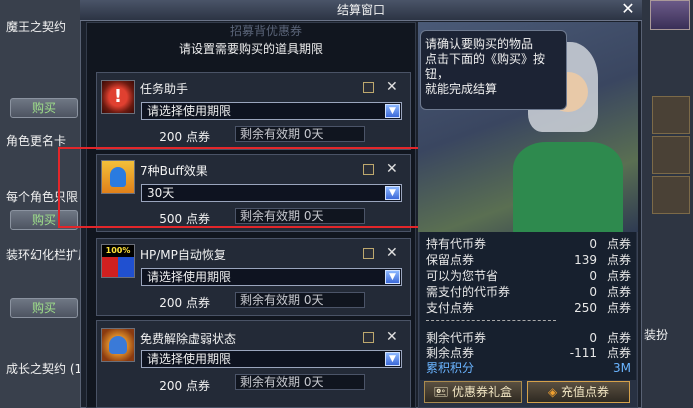 This screenshot has height=408, width=693. Describe the element at coordinates (441, 392) in the screenshot. I see `coupon-icon: 🖭` at that location.